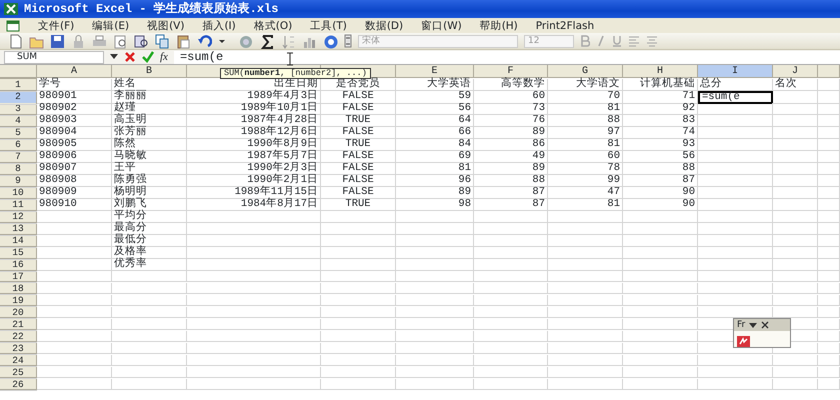 The width and height of the screenshot is (840, 400). I want to click on table-cell: 大学英语, so click(435, 85).